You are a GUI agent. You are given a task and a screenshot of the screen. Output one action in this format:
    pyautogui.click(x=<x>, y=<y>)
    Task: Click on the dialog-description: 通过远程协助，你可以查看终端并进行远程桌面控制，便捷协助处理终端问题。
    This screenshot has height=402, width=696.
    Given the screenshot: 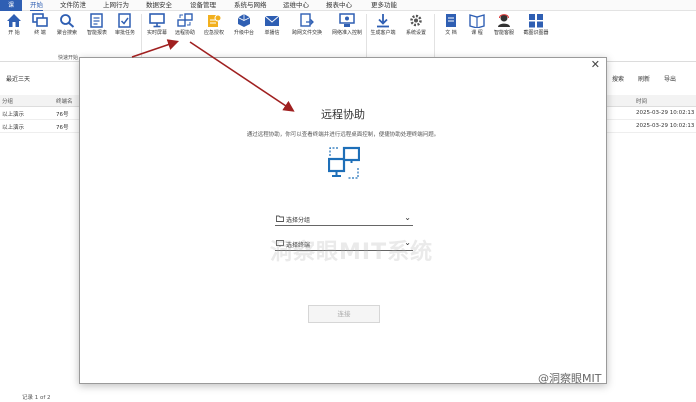 What is the action you would take?
    pyautogui.click(x=343, y=135)
    